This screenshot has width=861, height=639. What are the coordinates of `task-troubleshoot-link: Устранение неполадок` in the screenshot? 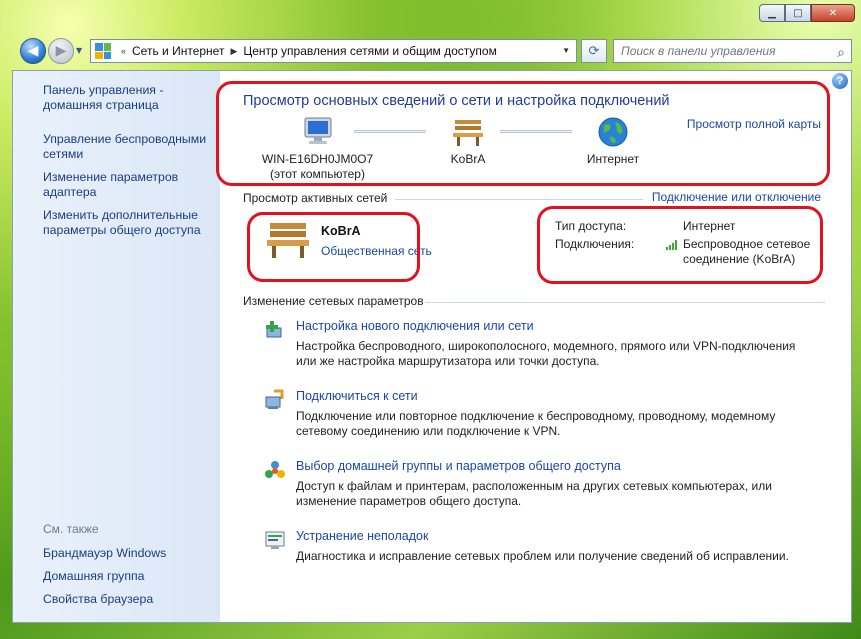 It's located at (362, 536).